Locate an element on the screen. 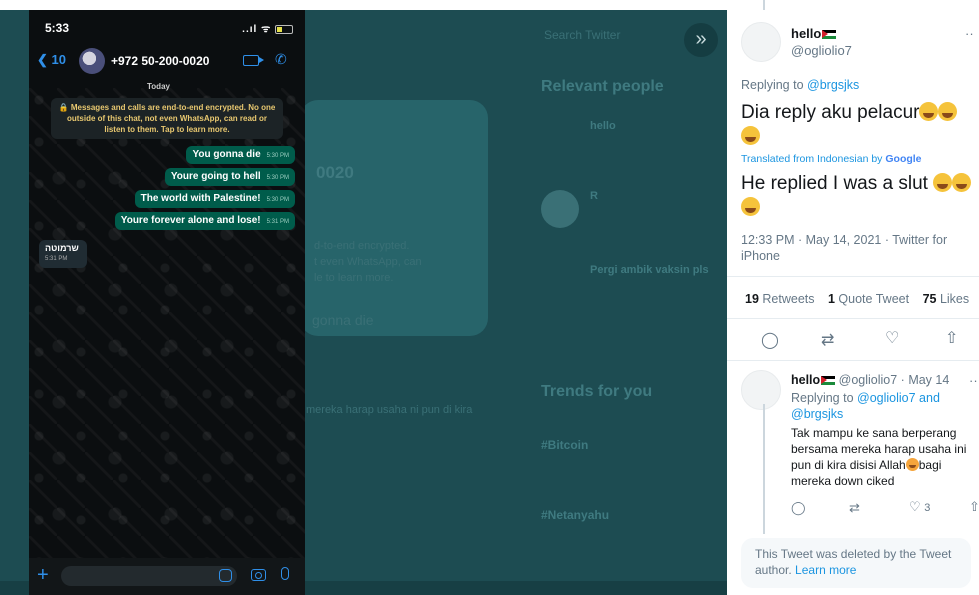 This screenshot has width=979, height=595. camera-icon is located at coordinates (258, 575).